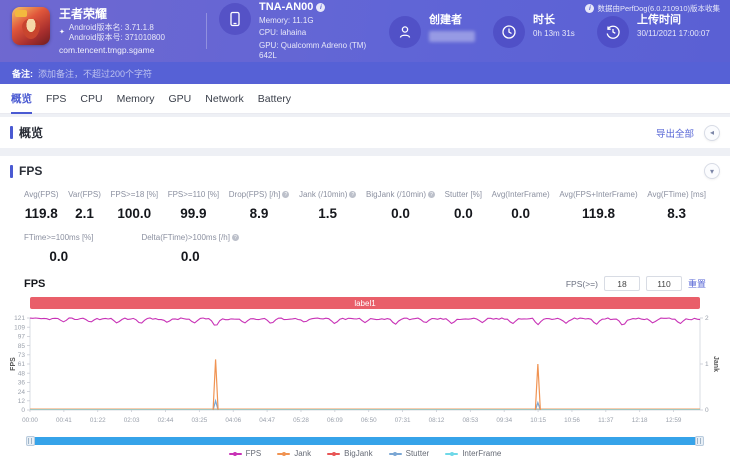  I want to click on metric-cell: Avg(FTime) [ms]? 8.3, so click(676, 205).